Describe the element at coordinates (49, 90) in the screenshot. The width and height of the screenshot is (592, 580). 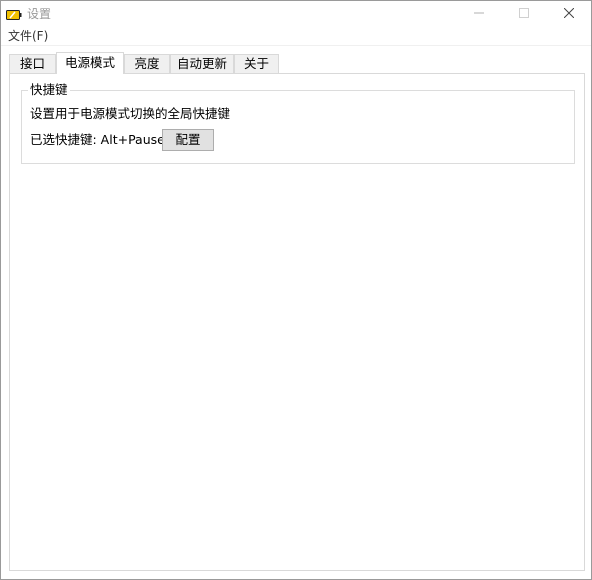
I see `hotkey-group-title: 快捷键` at that location.